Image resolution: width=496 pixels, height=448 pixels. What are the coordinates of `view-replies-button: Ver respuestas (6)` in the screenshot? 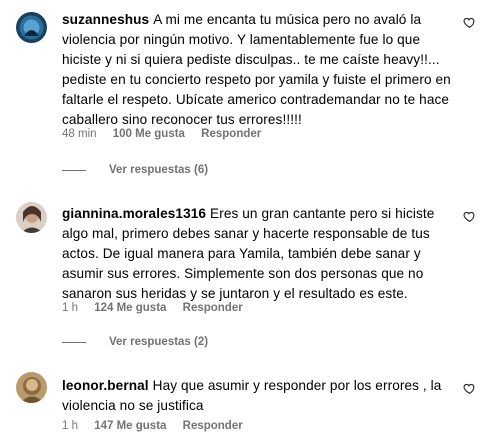 It's located at (135, 170).